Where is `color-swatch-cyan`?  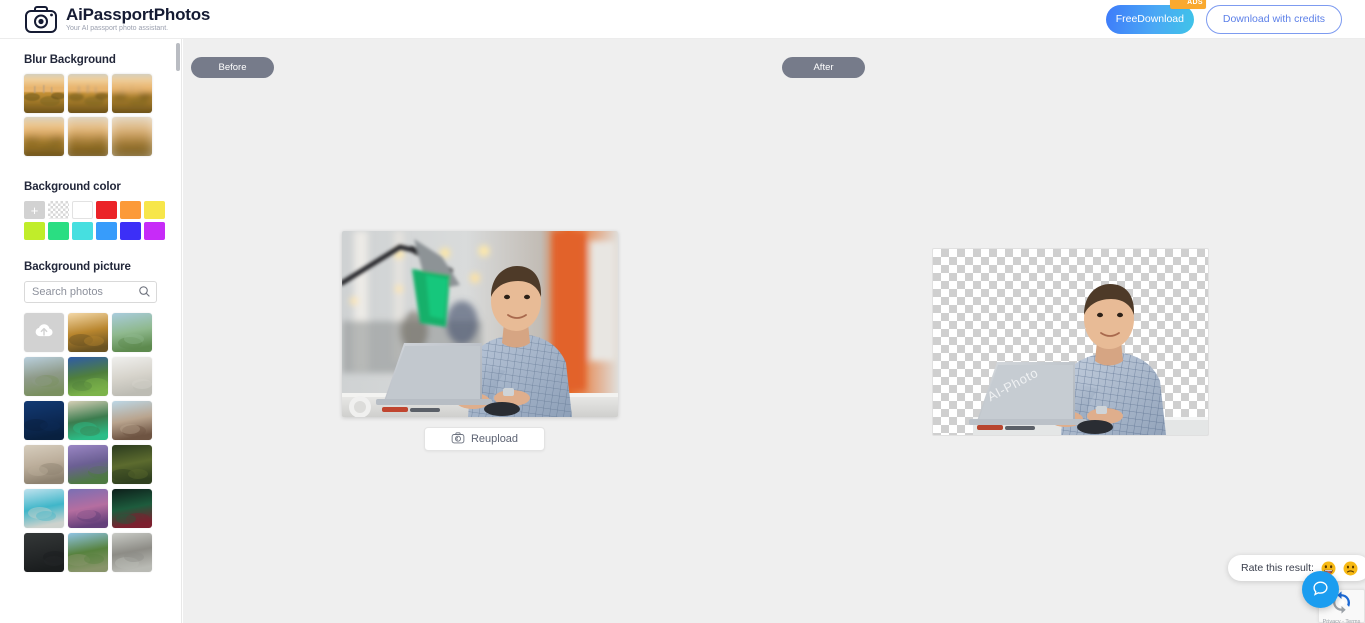 color-swatch-cyan is located at coordinates (82, 231).